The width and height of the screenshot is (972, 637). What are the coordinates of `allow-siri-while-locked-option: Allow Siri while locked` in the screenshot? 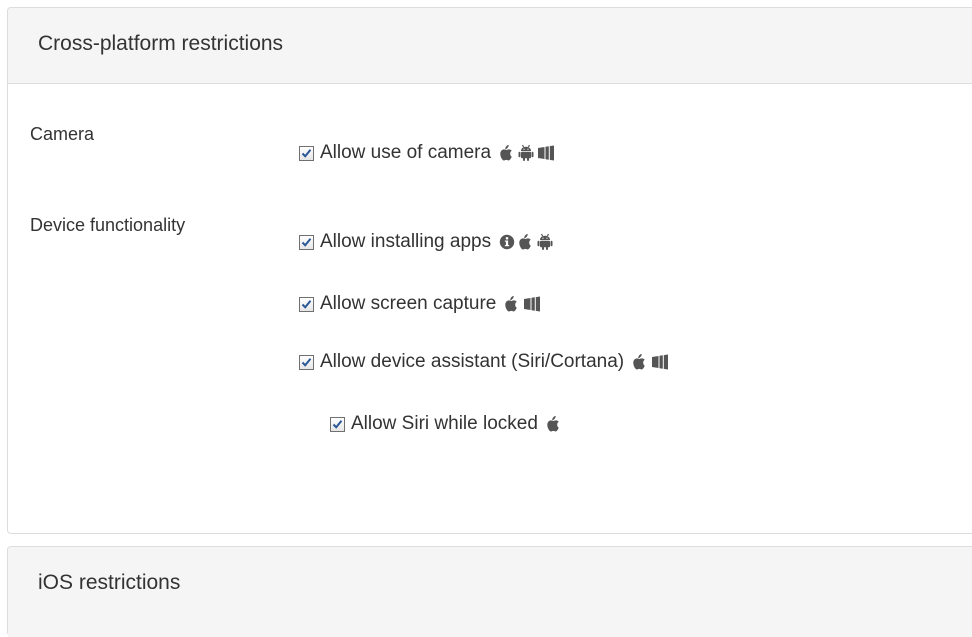 It's located at (446, 424).